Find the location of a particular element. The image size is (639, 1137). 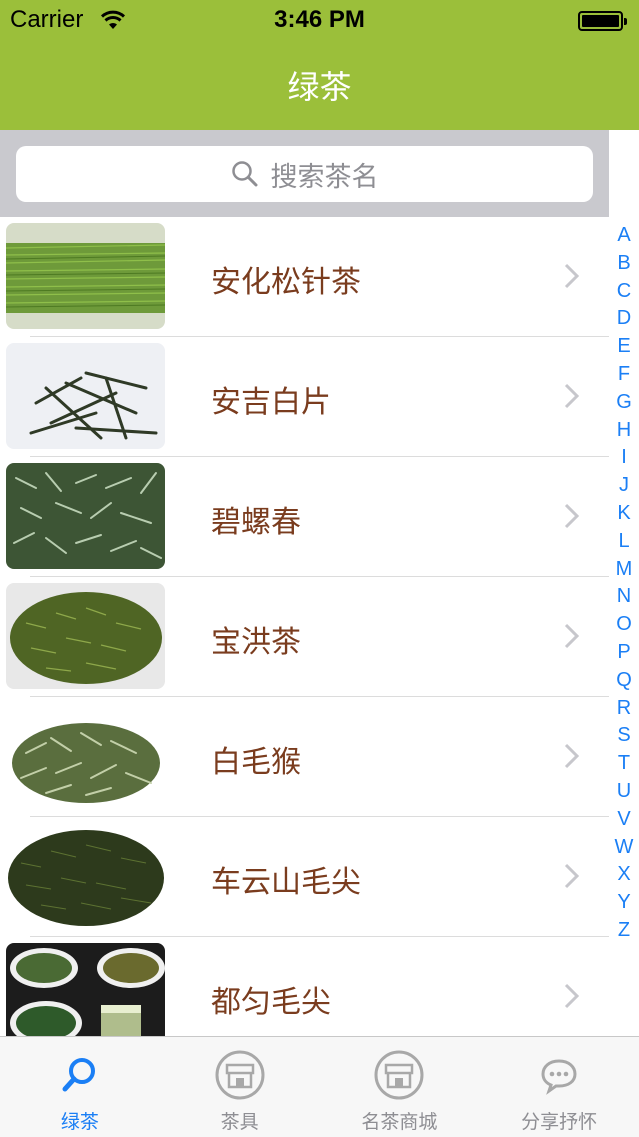

index-letter: I is located at coordinates (624, 458).